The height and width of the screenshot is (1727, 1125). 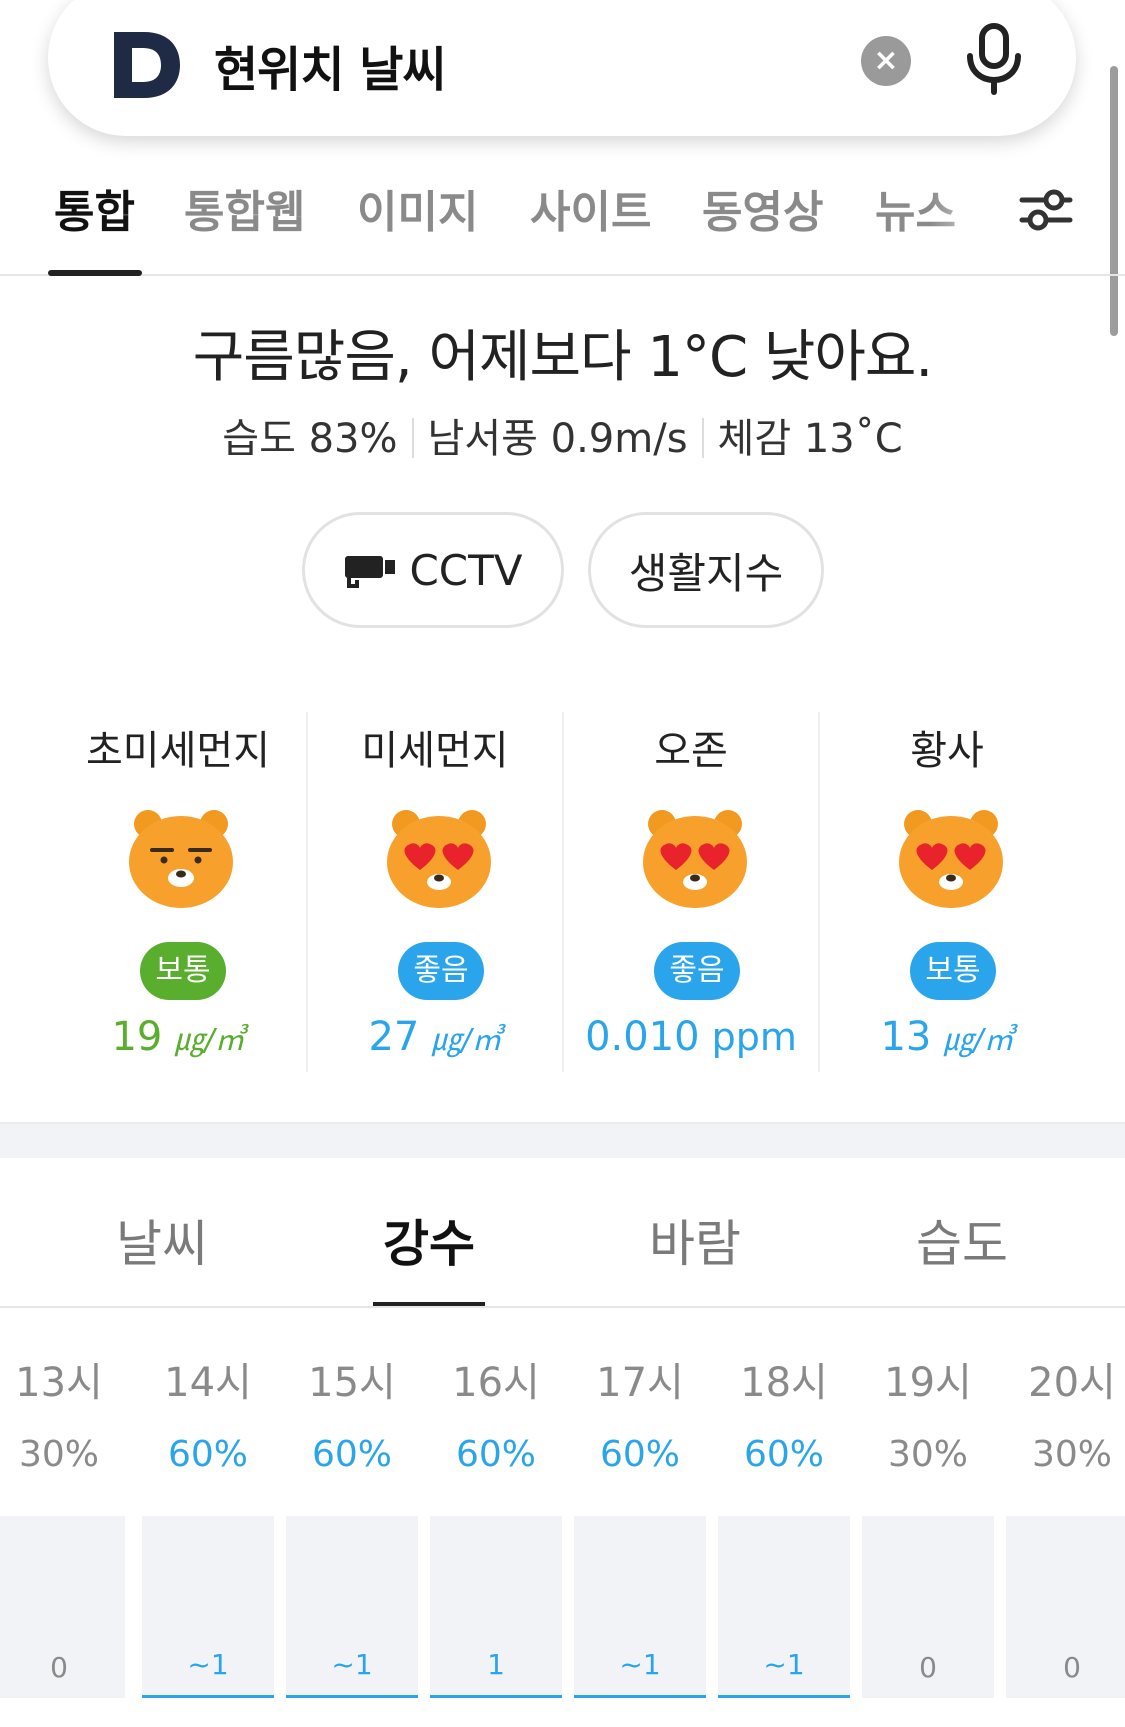 I want to click on hour-column: 19시 30% 0, so click(x=928, y=1538).